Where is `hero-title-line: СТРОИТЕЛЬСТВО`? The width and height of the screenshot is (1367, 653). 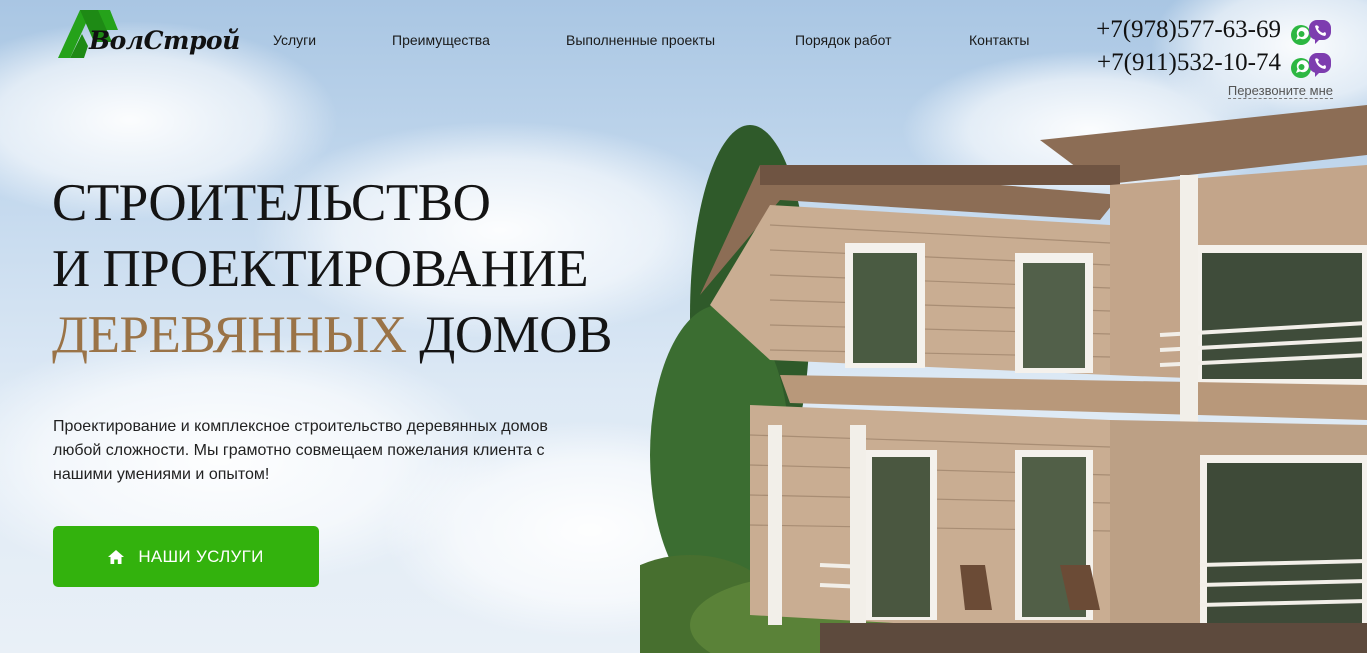 hero-title-line: СТРОИТЕЛЬСТВО is located at coordinates (271, 203).